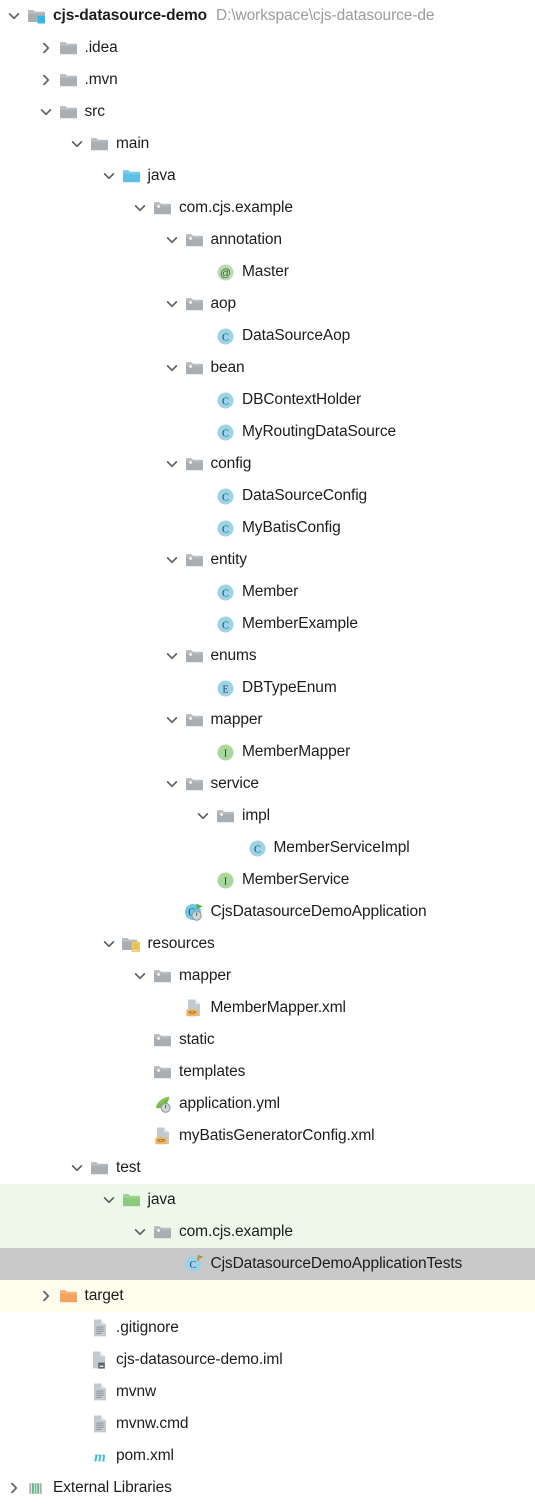  What do you see at coordinates (267, 1264) in the screenshot?
I see `tree-row: C CjsDatasourceDemoApplicationTests` at bounding box center [267, 1264].